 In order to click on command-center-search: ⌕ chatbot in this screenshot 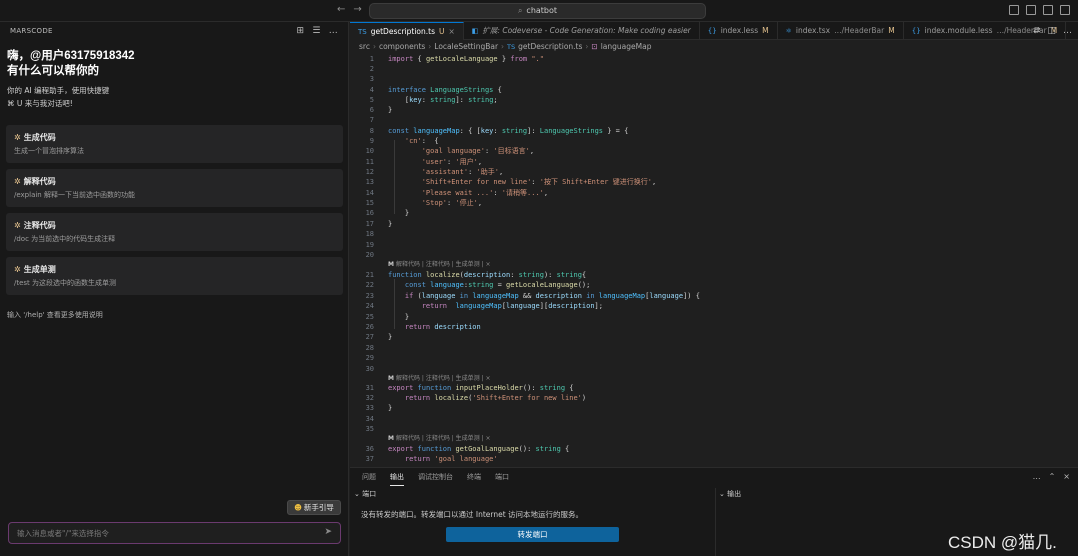, I will do `click(537, 11)`.